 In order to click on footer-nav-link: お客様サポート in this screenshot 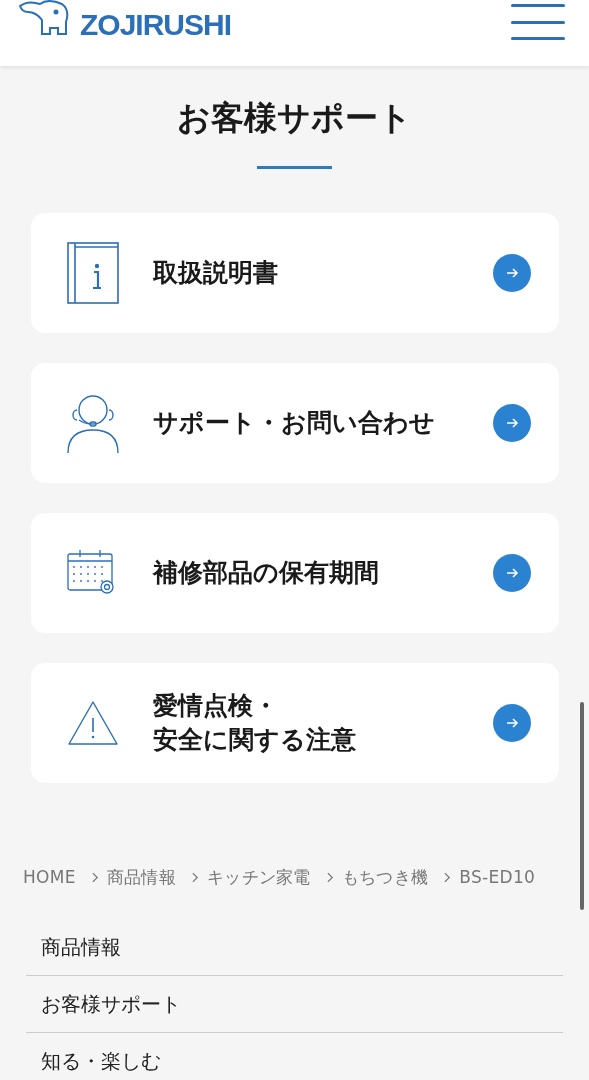, I will do `click(103, 1004)`.